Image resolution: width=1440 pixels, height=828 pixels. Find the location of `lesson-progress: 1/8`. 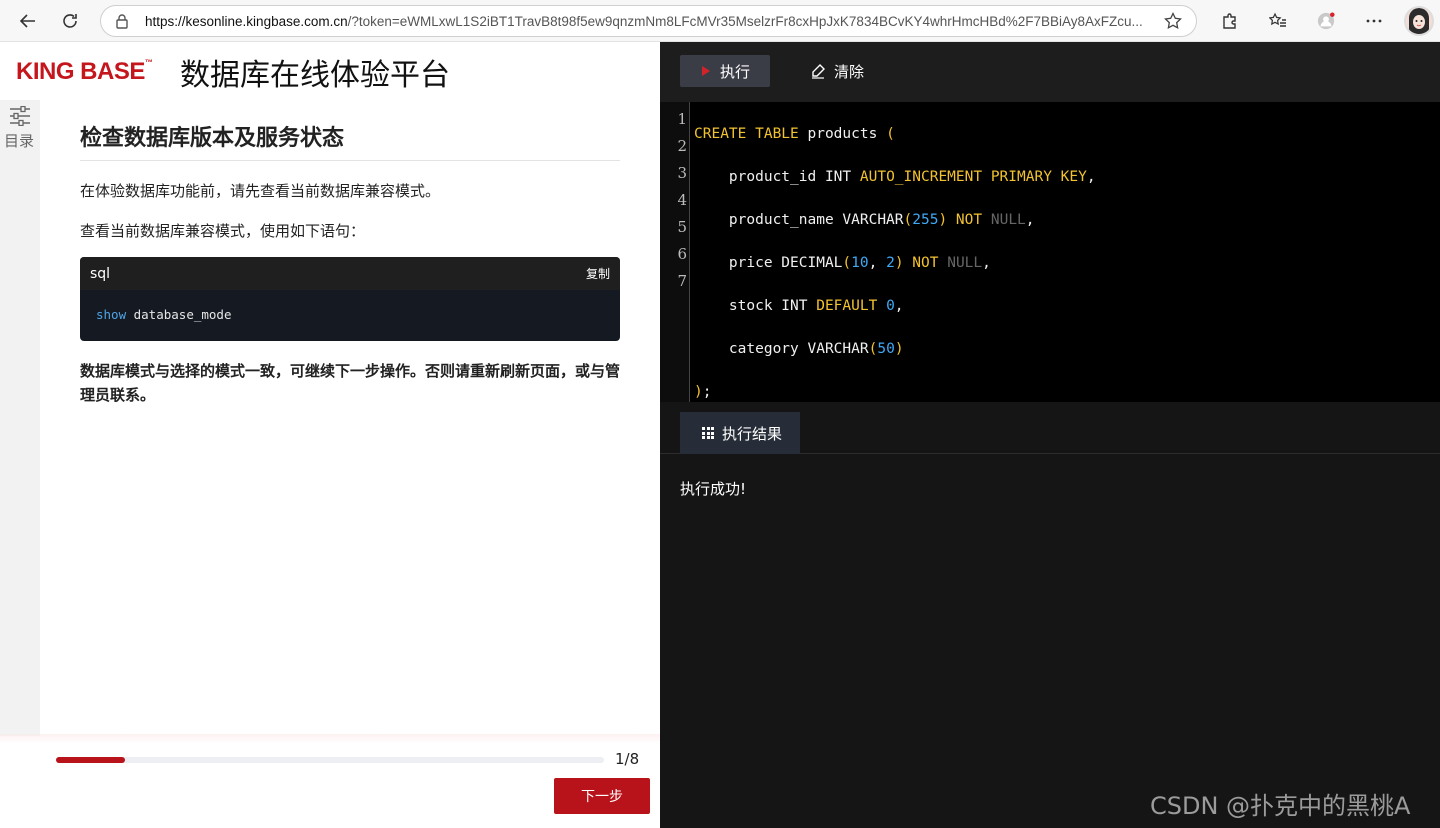

lesson-progress: 1/8 is located at coordinates (351, 762).